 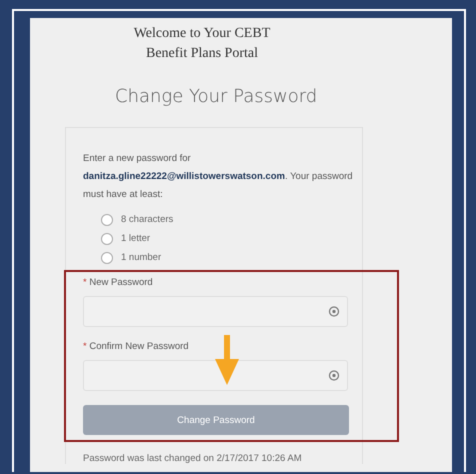 I want to click on portal-title: Welcome to Your CEBT, so click(x=202, y=34).